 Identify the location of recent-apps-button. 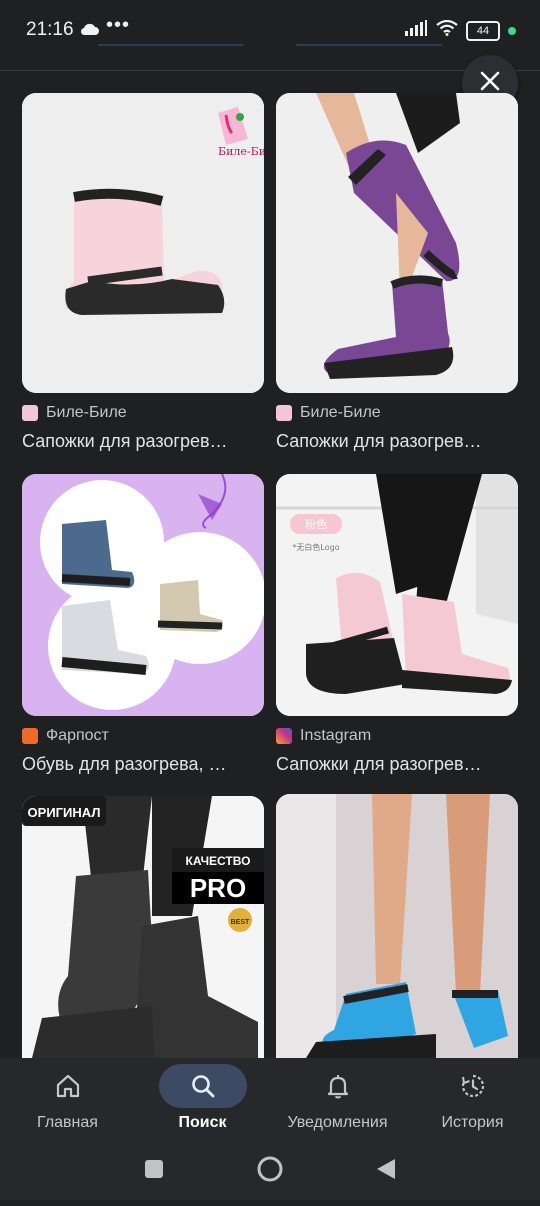
(154, 1171).